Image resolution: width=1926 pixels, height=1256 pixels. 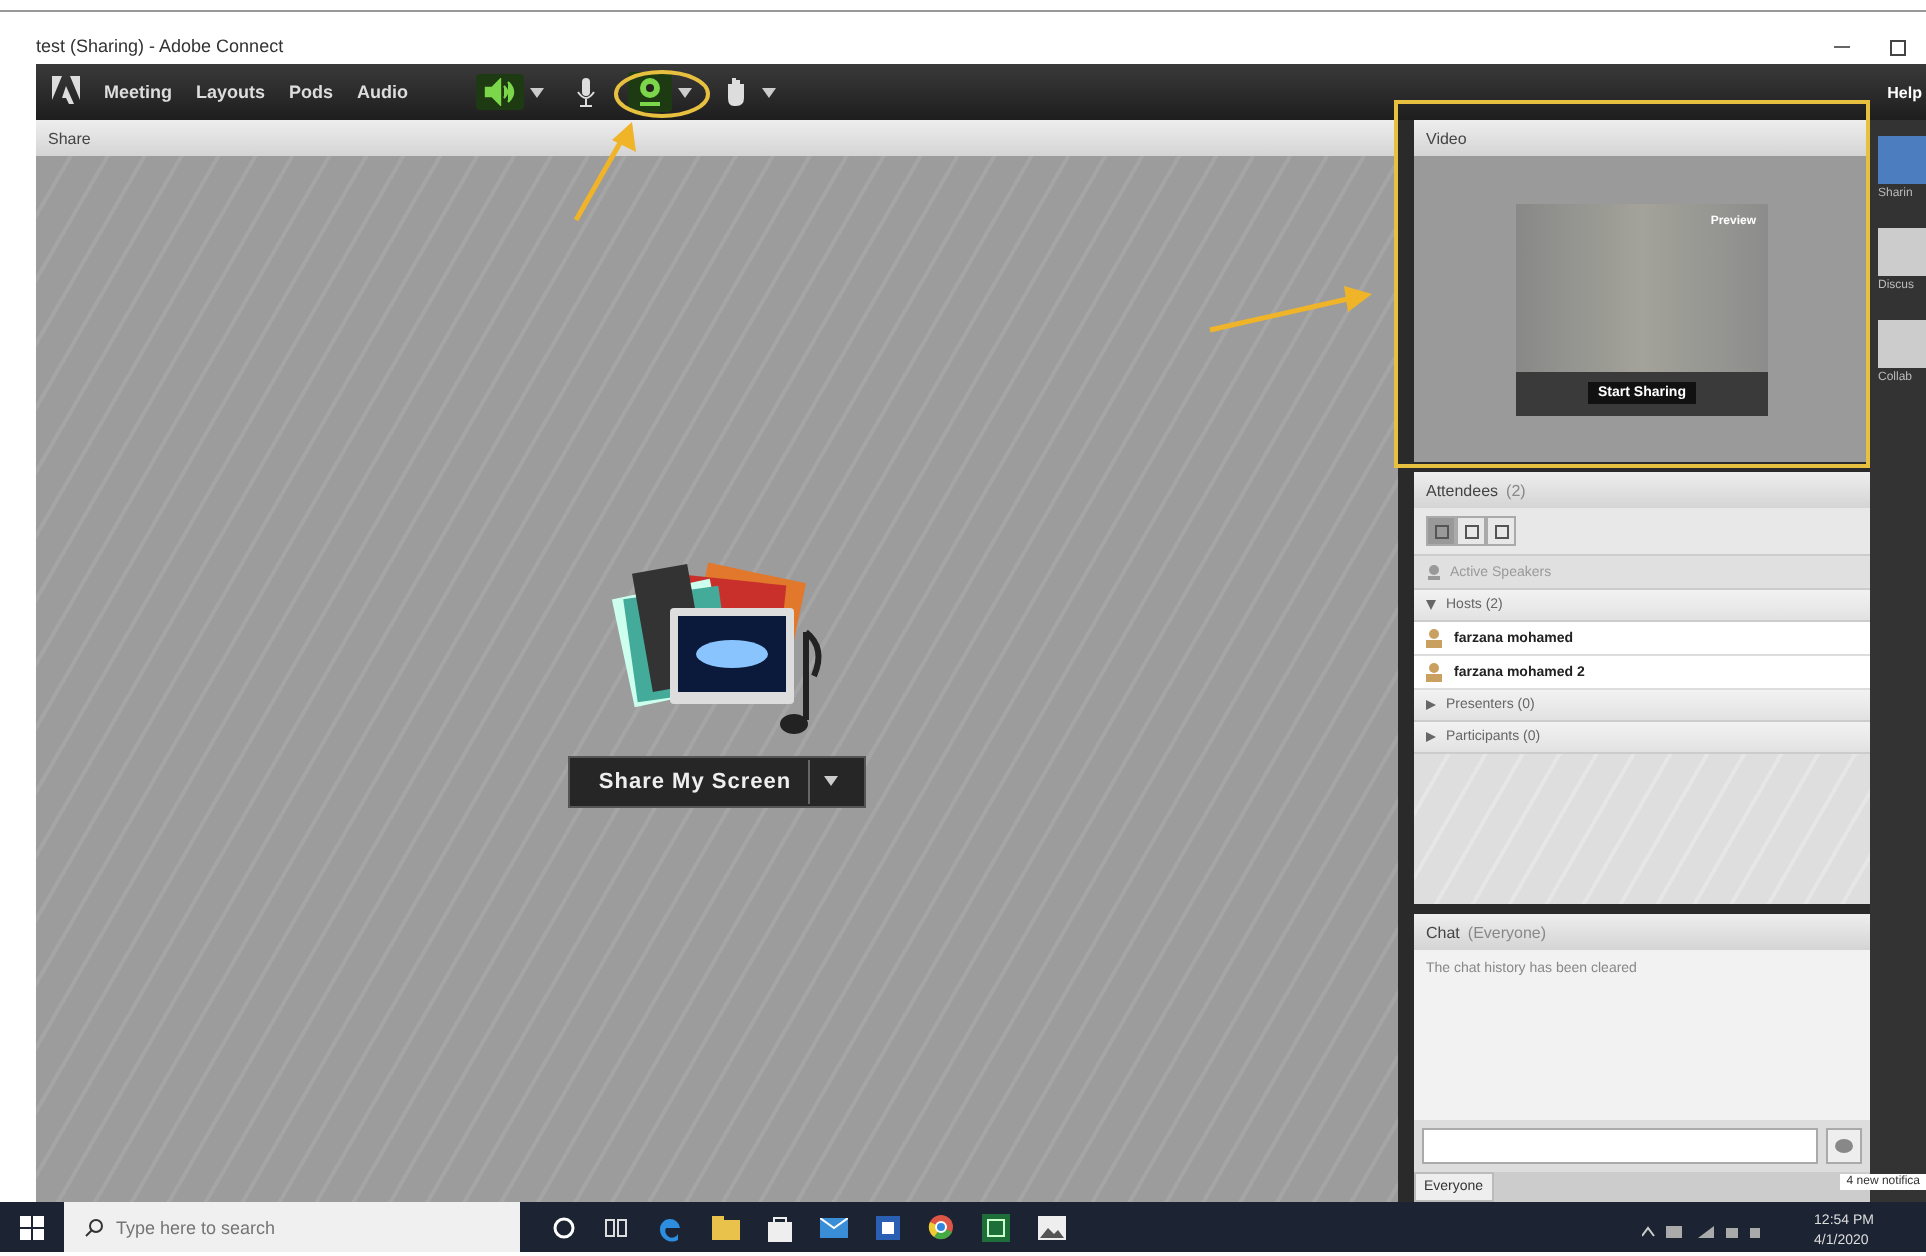 What do you see at coordinates (1516, 490) in the screenshot?
I see `attendee-count: (2)` at bounding box center [1516, 490].